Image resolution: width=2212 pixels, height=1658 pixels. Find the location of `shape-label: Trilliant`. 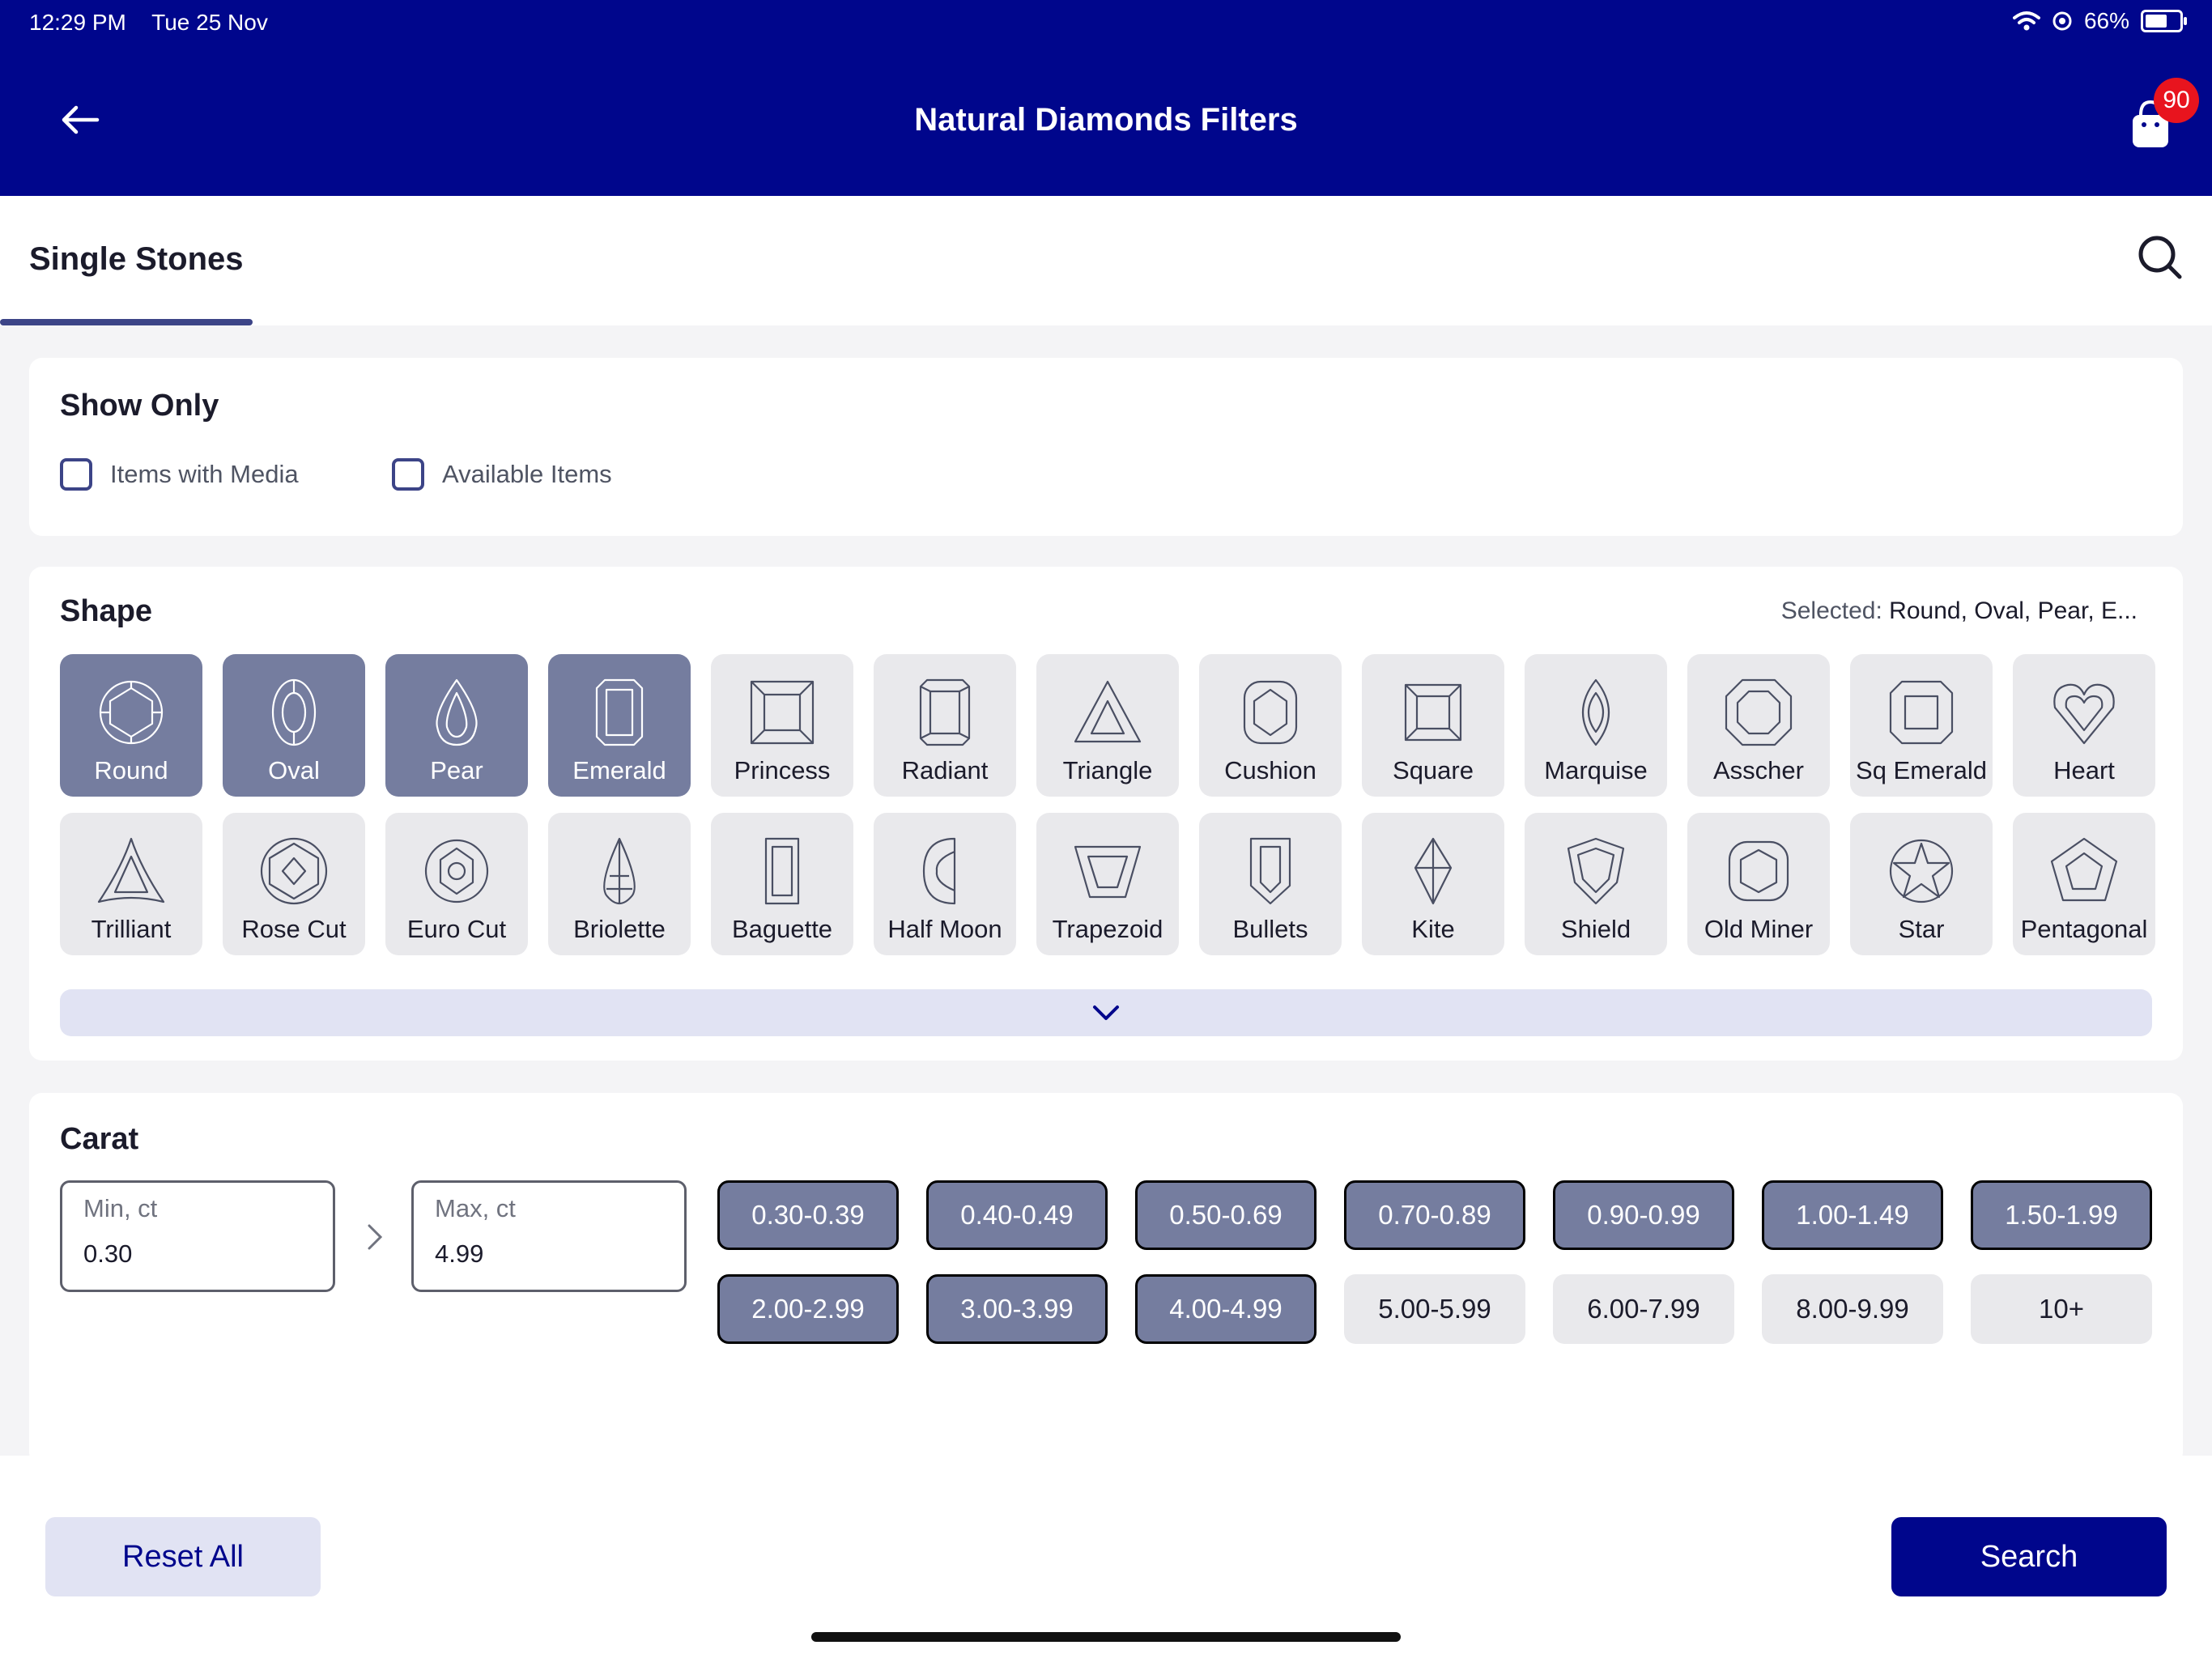

shape-label: Trilliant is located at coordinates (132, 929).